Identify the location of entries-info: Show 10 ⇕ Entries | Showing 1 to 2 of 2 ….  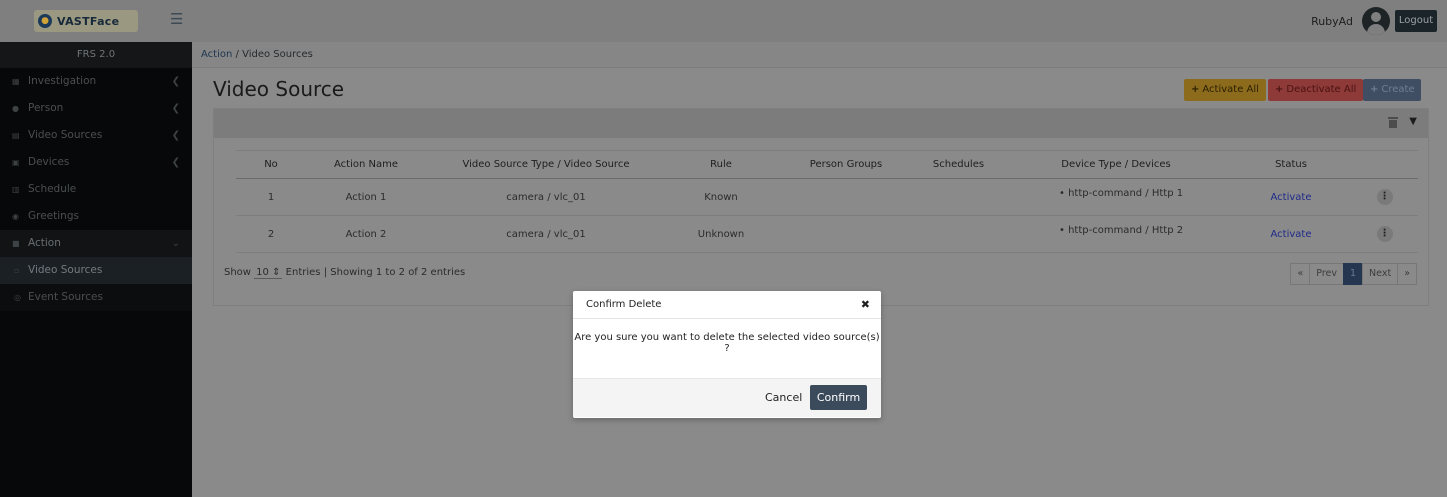
(345, 273).